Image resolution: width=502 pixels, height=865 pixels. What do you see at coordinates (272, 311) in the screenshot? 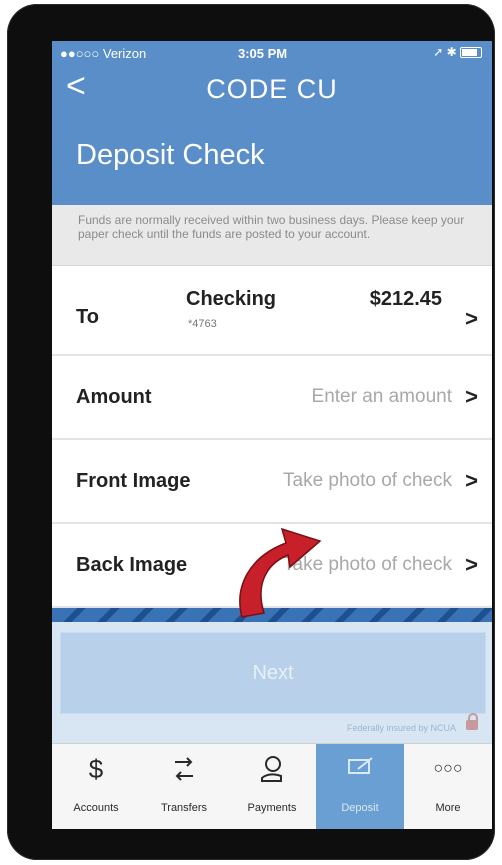
I see `to-account-row: To Checking *4763 $212.45 >` at bounding box center [272, 311].